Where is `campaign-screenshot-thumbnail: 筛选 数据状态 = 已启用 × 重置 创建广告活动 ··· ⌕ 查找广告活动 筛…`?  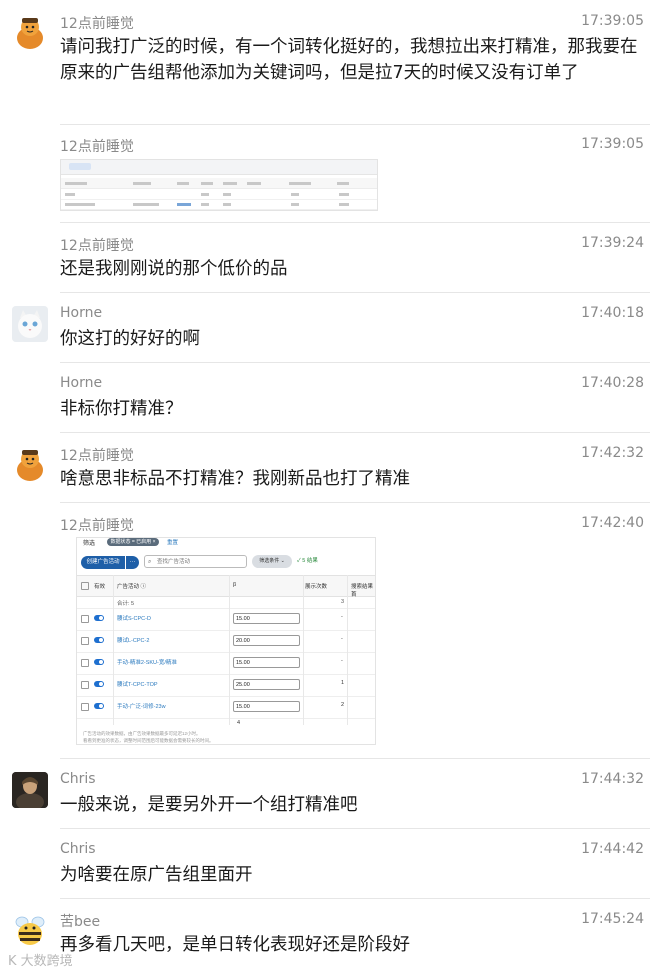
campaign-screenshot-thumbnail: 筛选 数据状态 = 已启用 × 重置 创建广告活动 ··· ⌕ 查找广告活动 筛… is located at coordinates (226, 641).